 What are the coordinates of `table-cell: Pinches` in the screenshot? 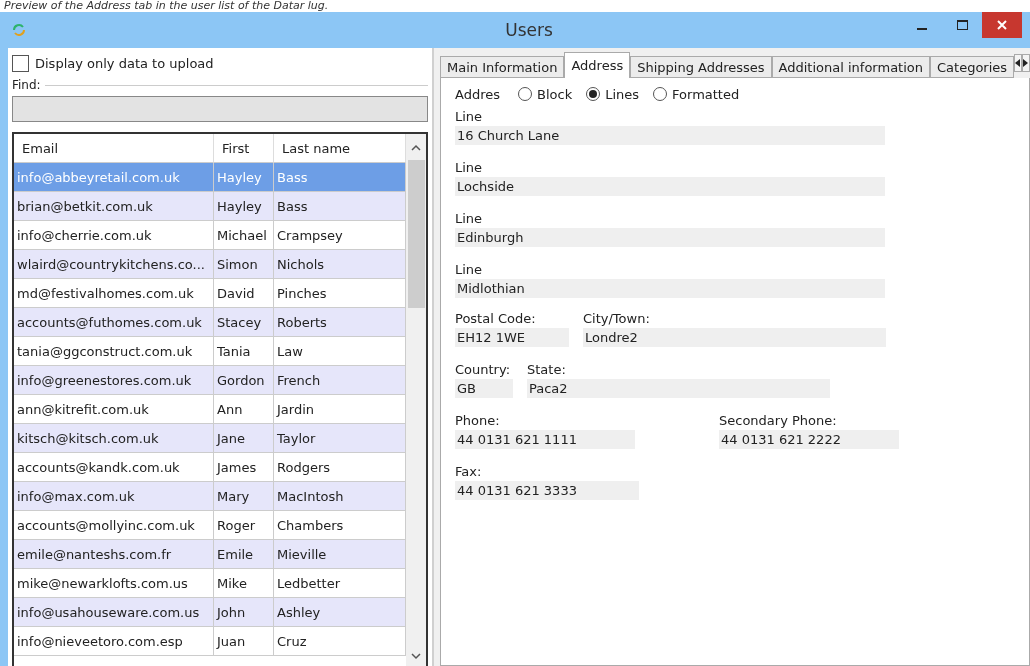 It's located at (340, 293).